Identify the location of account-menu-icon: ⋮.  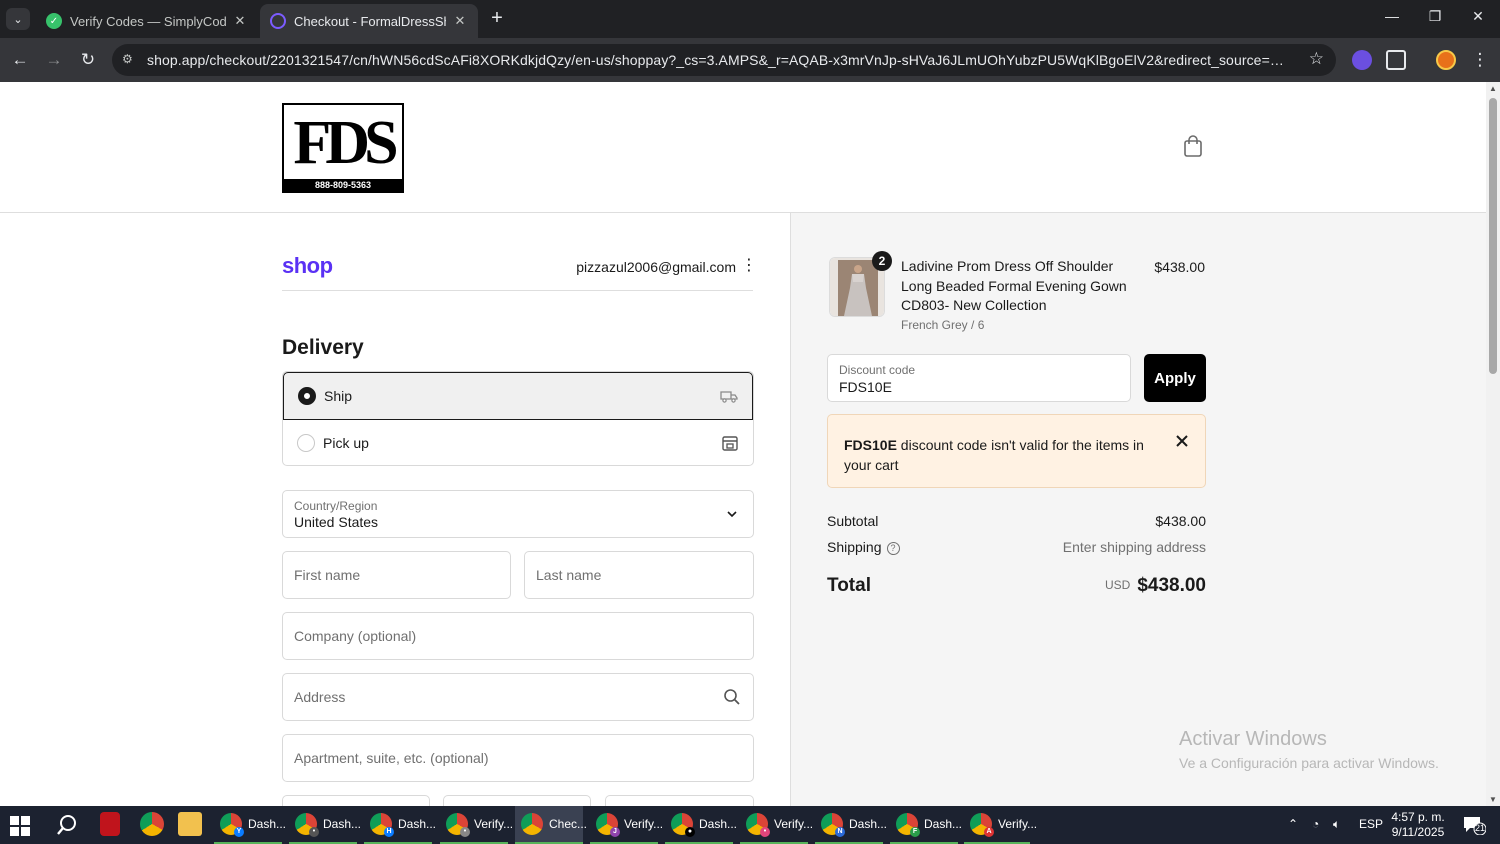
(749, 266).